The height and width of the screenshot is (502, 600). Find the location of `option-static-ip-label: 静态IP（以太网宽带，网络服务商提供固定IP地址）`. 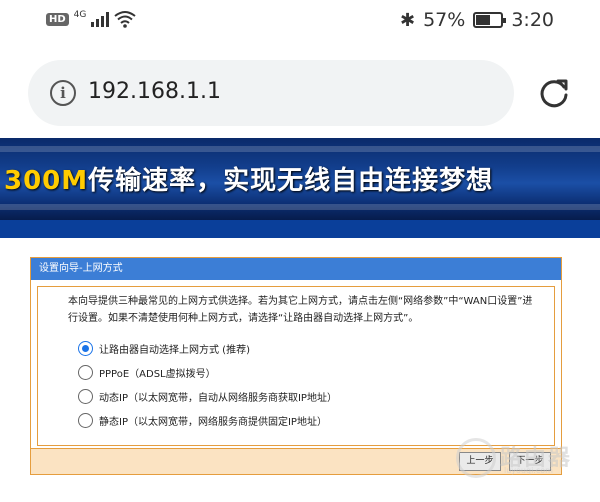

option-static-ip-label: 静态IP（以太网宽带，网络服务商提供固定IP地址） is located at coordinates (213, 422).